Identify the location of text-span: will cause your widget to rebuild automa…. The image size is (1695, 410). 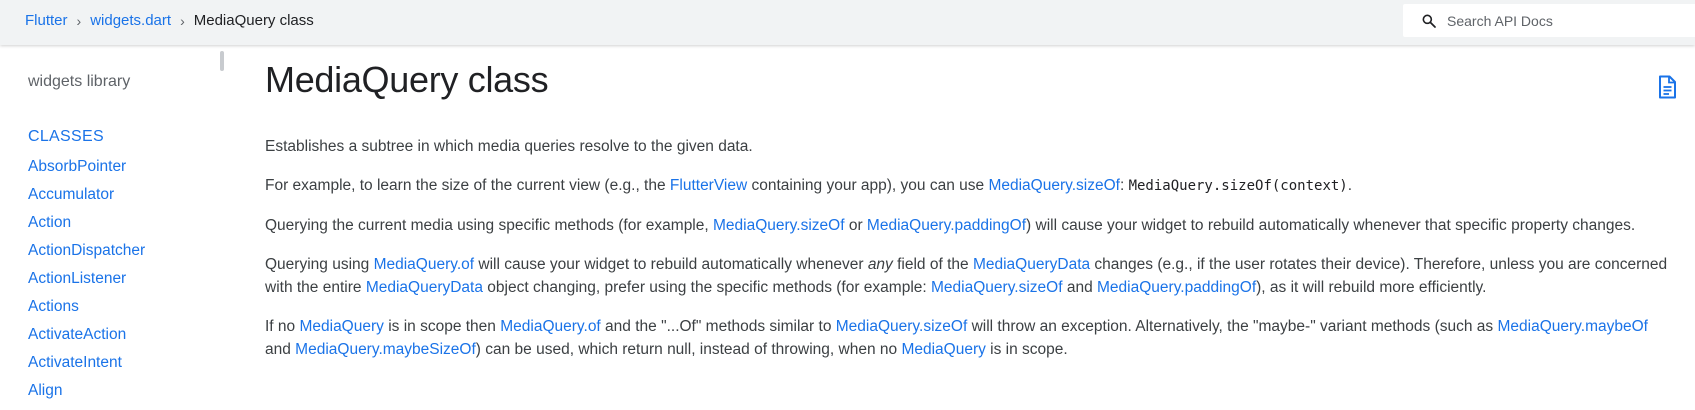
(671, 264).